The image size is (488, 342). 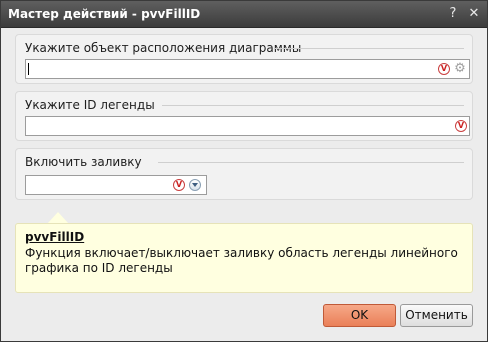 What do you see at coordinates (244, 174) in the screenshot?
I see `section-enable-fill: Включить заливку V` at bounding box center [244, 174].